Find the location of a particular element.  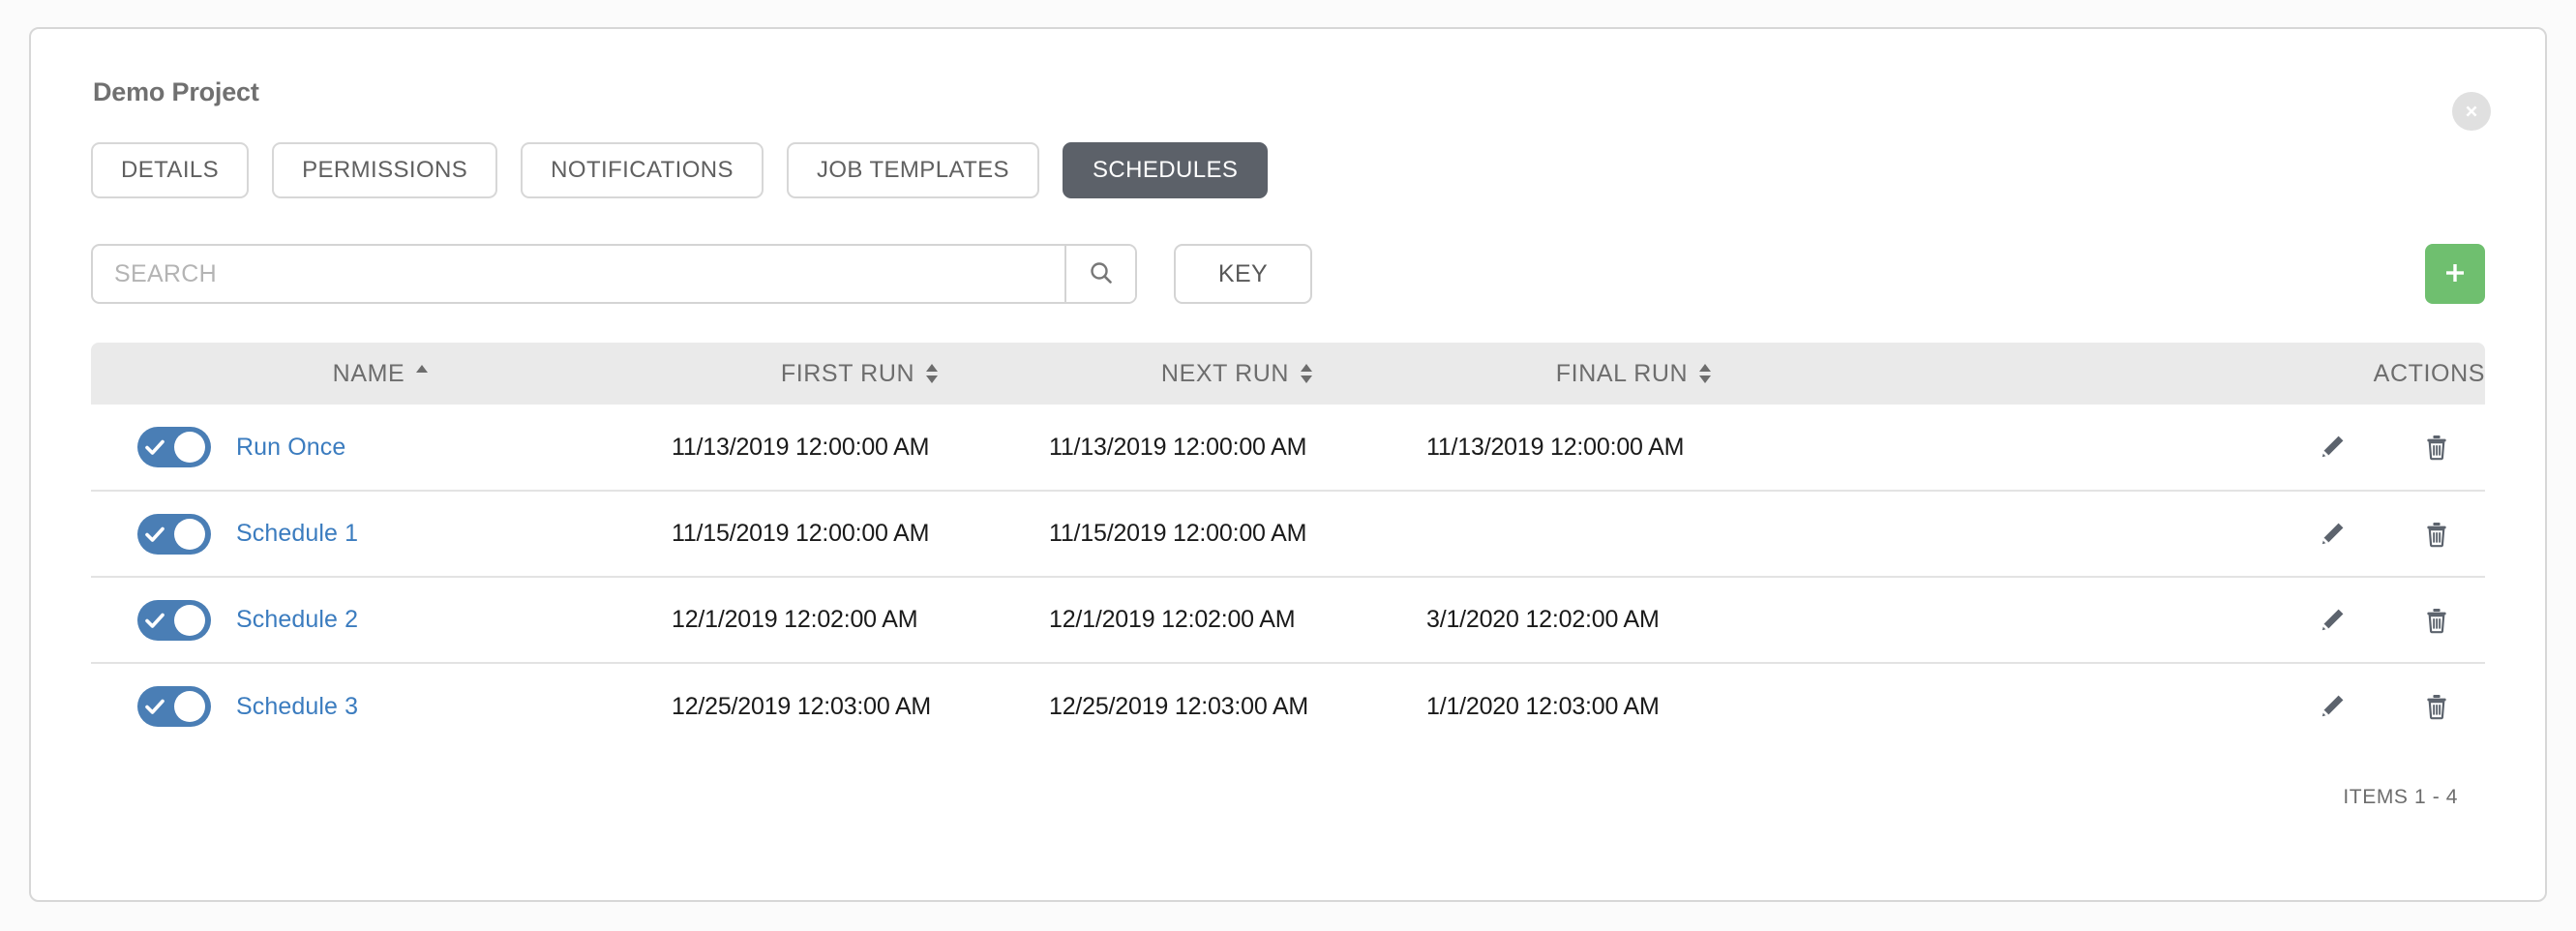

search-field-group is located at coordinates (614, 274).